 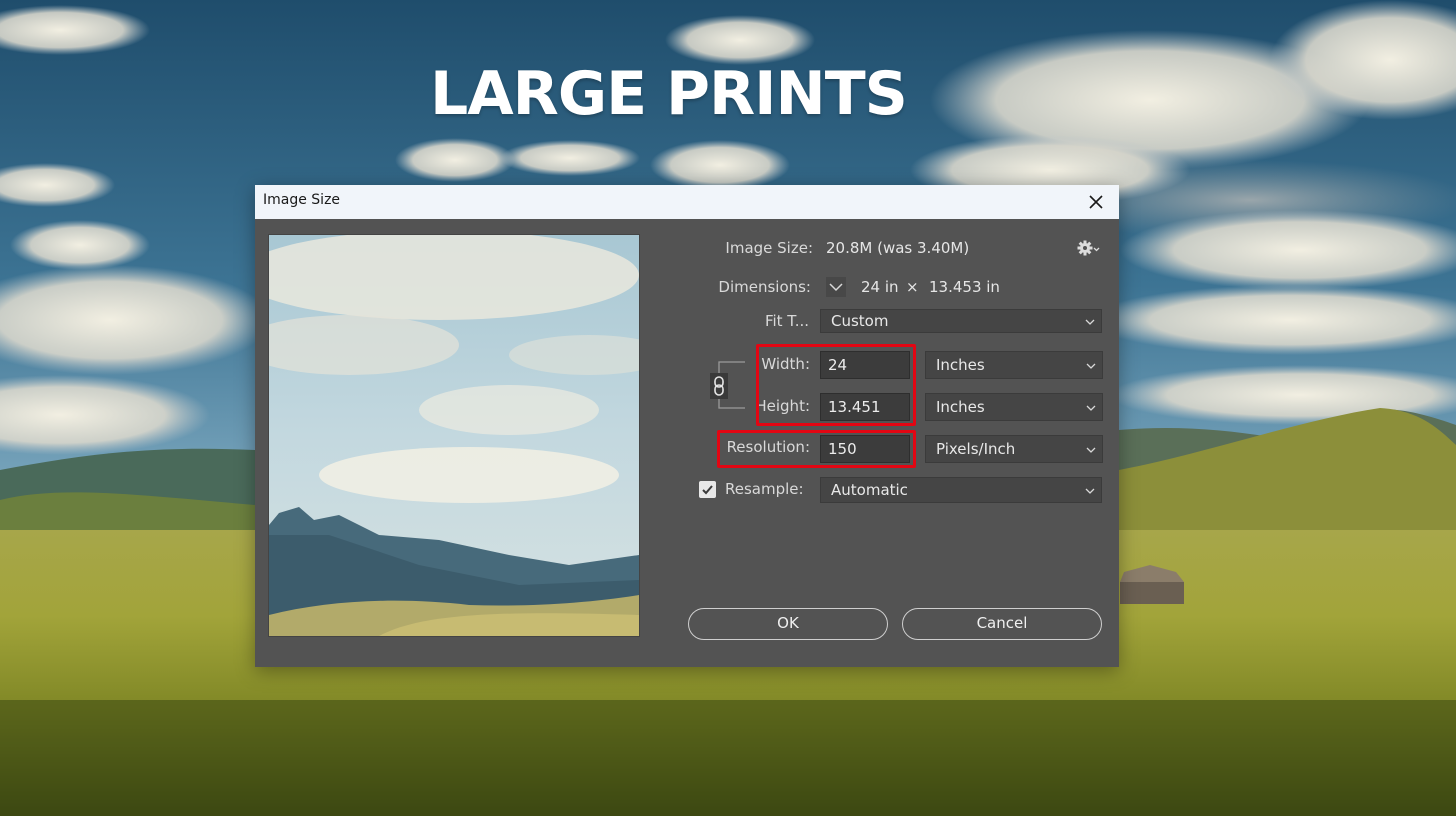 I want to click on image-preview, so click(x=454, y=435).